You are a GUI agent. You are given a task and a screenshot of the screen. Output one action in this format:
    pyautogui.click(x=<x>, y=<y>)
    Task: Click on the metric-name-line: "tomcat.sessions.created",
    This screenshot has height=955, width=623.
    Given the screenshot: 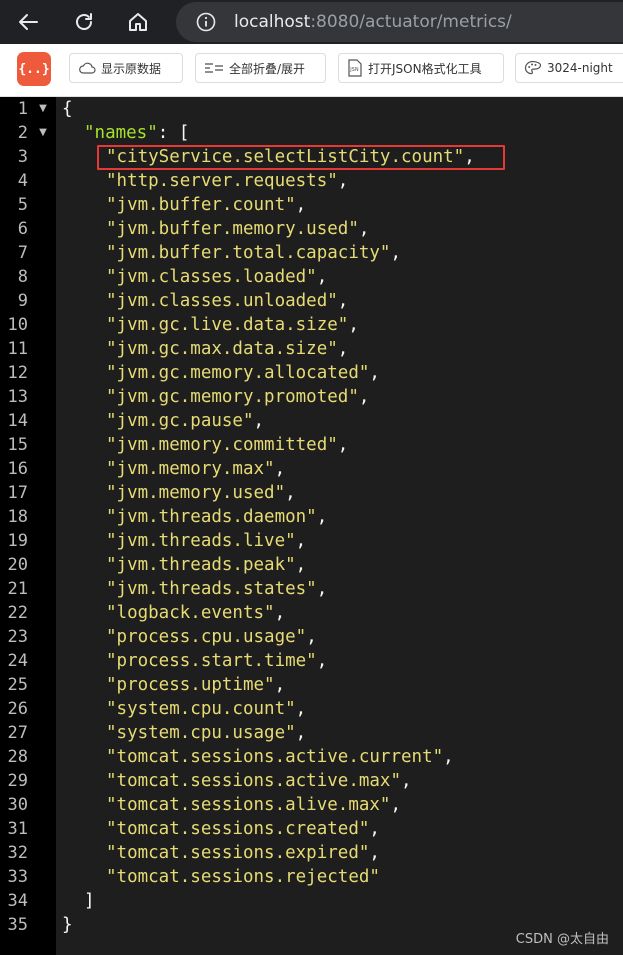 What is the action you would take?
    pyautogui.click(x=243, y=829)
    